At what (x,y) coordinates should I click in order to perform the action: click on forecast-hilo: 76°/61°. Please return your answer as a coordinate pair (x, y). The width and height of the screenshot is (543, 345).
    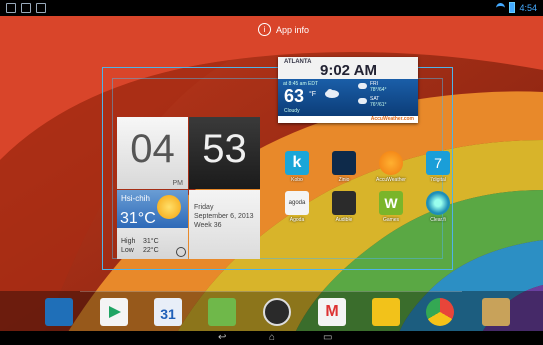
    Looking at the image, I should click on (378, 105).